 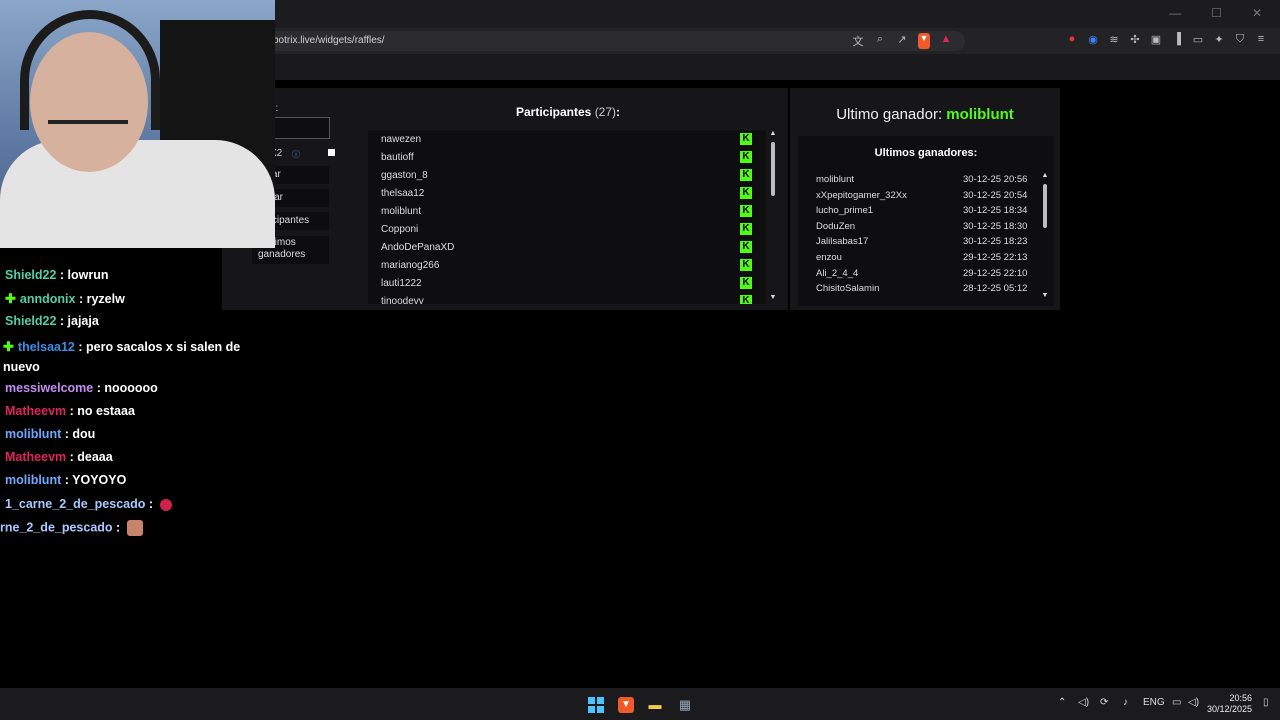 I want to click on network-icon: ▭, so click(x=1176, y=702).